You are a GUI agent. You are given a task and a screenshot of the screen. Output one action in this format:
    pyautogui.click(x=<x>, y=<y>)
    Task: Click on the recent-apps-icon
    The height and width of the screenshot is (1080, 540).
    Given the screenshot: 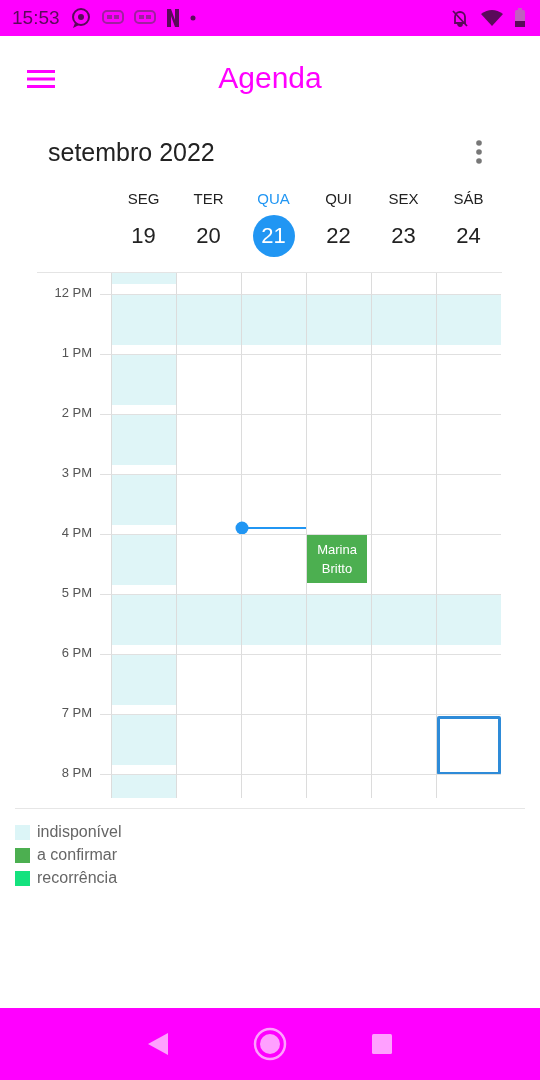 What is the action you would take?
    pyautogui.click(x=382, y=1044)
    